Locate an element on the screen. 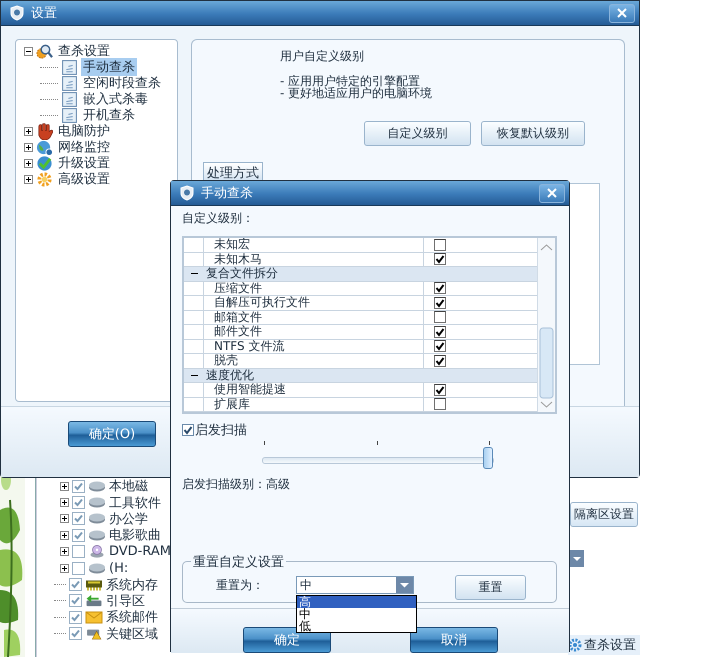 The width and height of the screenshot is (720, 657). dialog-title: 手动查杀 is located at coordinates (227, 193).